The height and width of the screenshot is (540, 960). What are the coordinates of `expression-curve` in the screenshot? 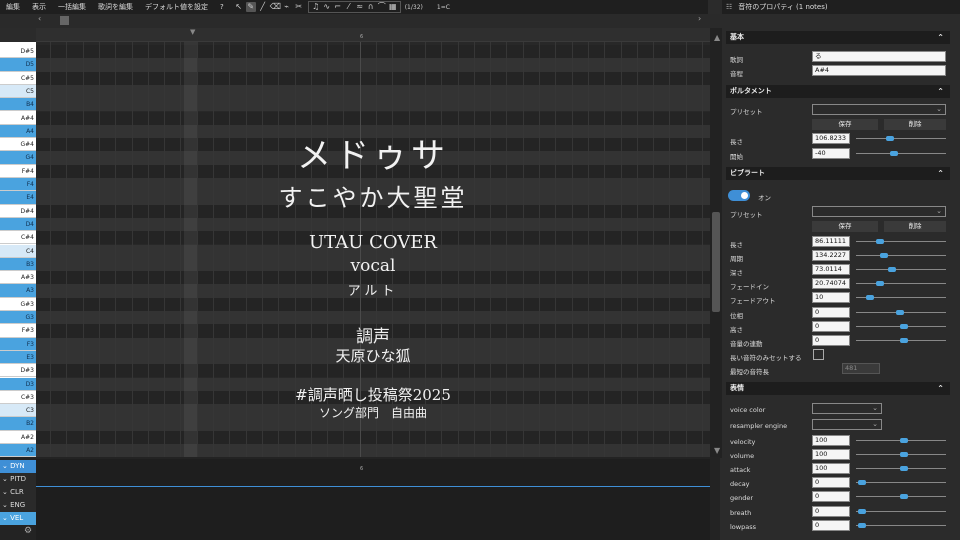 It's located at (373, 486).